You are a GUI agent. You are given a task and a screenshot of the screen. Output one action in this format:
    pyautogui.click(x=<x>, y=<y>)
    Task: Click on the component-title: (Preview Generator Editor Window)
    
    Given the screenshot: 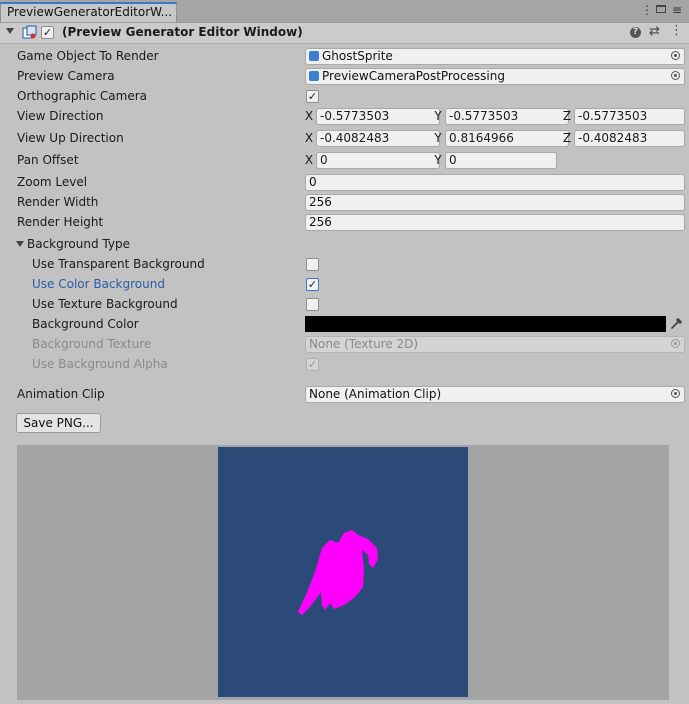 What is the action you would take?
    pyautogui.click(x=182, y=32)
    